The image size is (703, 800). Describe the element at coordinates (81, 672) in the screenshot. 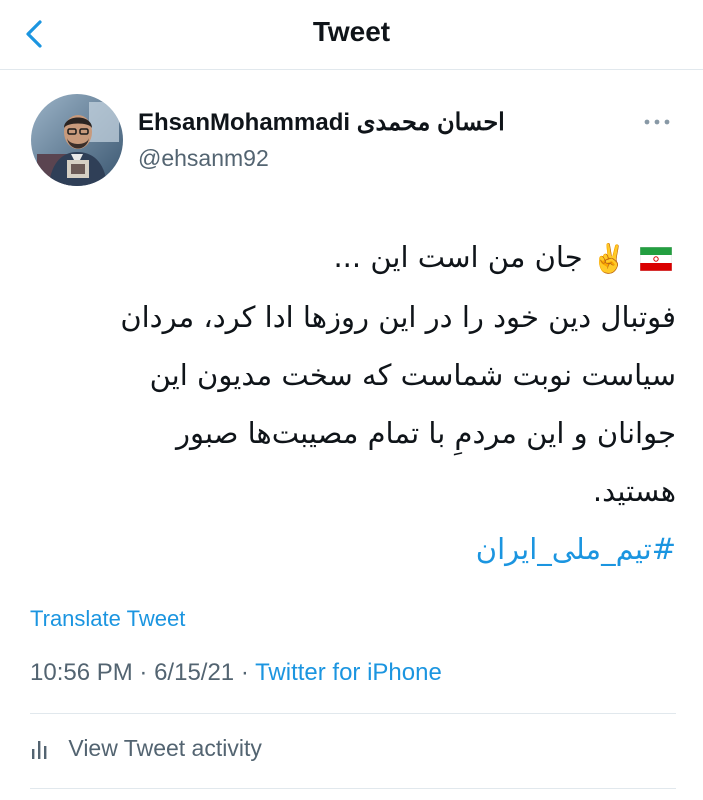

I see `tweet-time: 10:56 PM` at that location.